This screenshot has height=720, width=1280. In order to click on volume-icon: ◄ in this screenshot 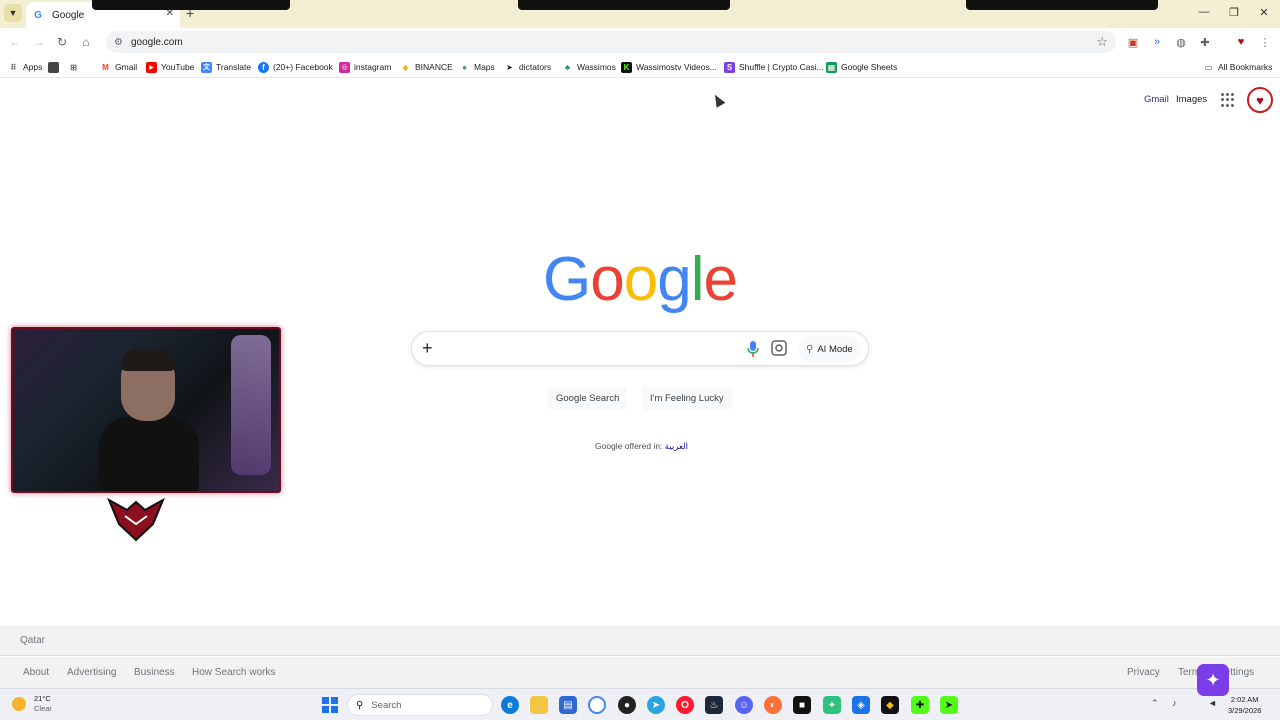, I will do `click(1212, 703)`.